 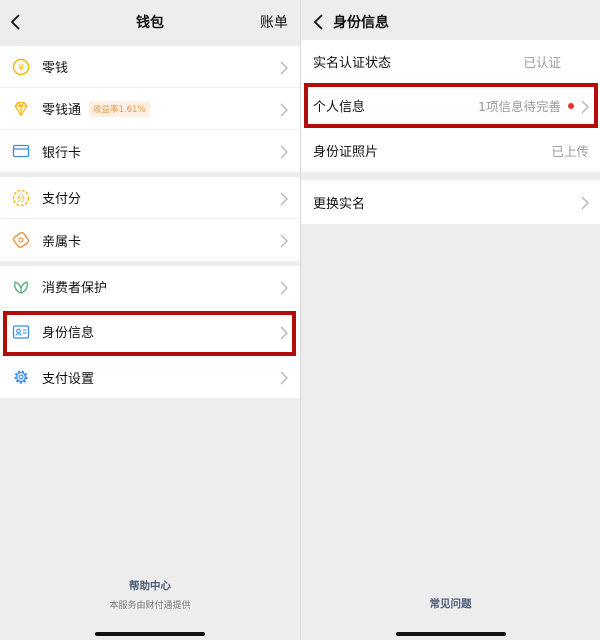 I want to click on svg-text: 分, so click(x=21, y=199).